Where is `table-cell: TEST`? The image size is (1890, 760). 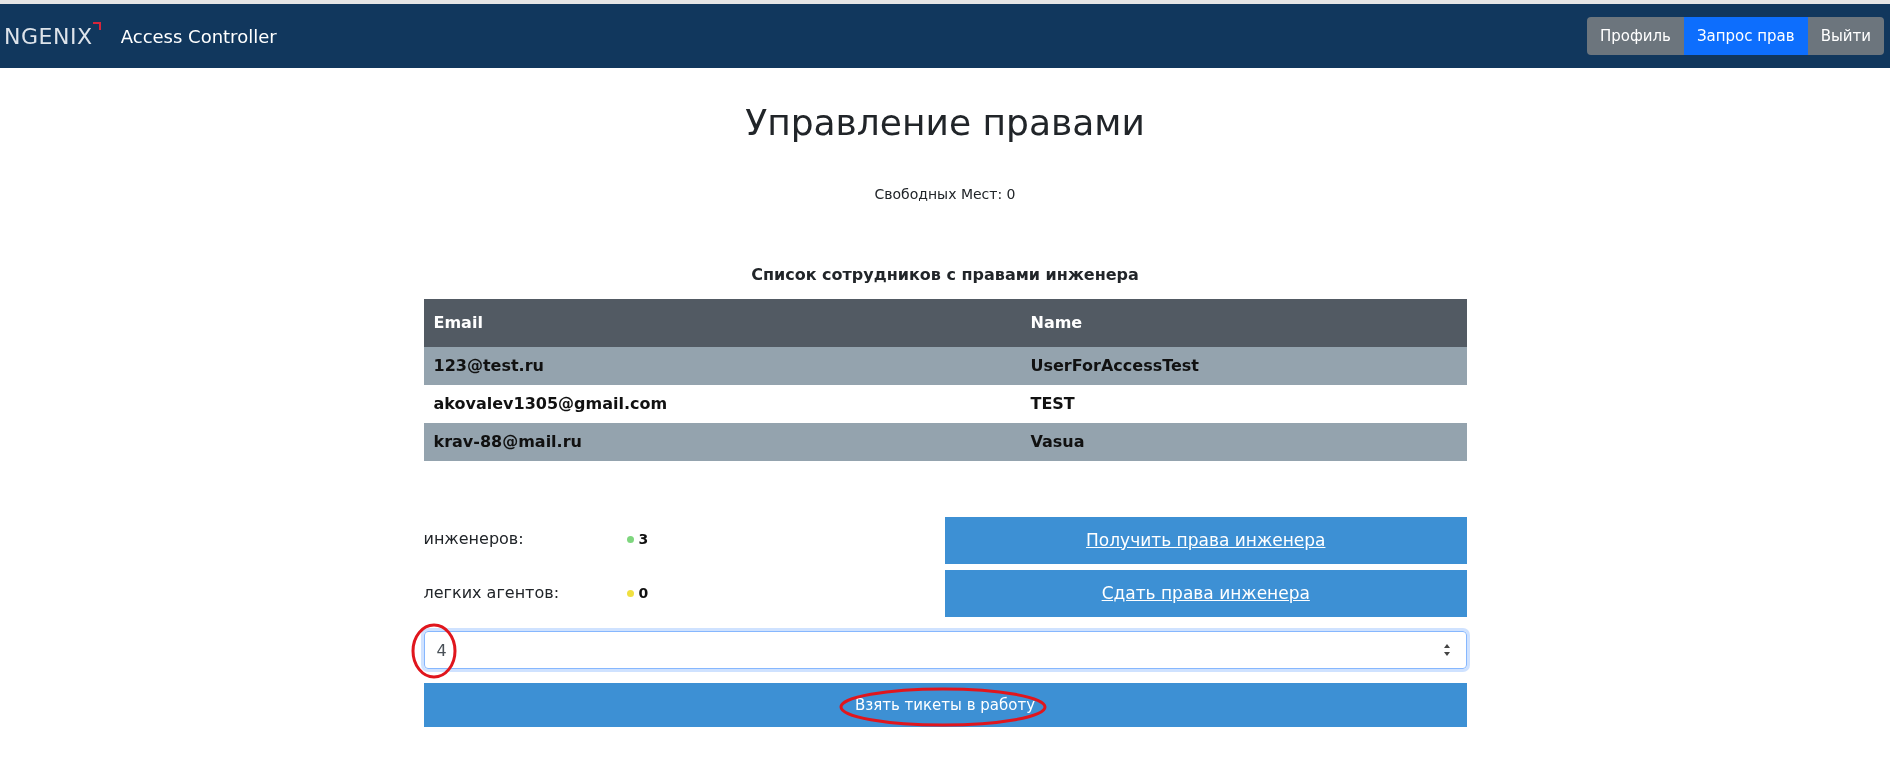
table-cell: TEST is located at coordinates (1243, 404).